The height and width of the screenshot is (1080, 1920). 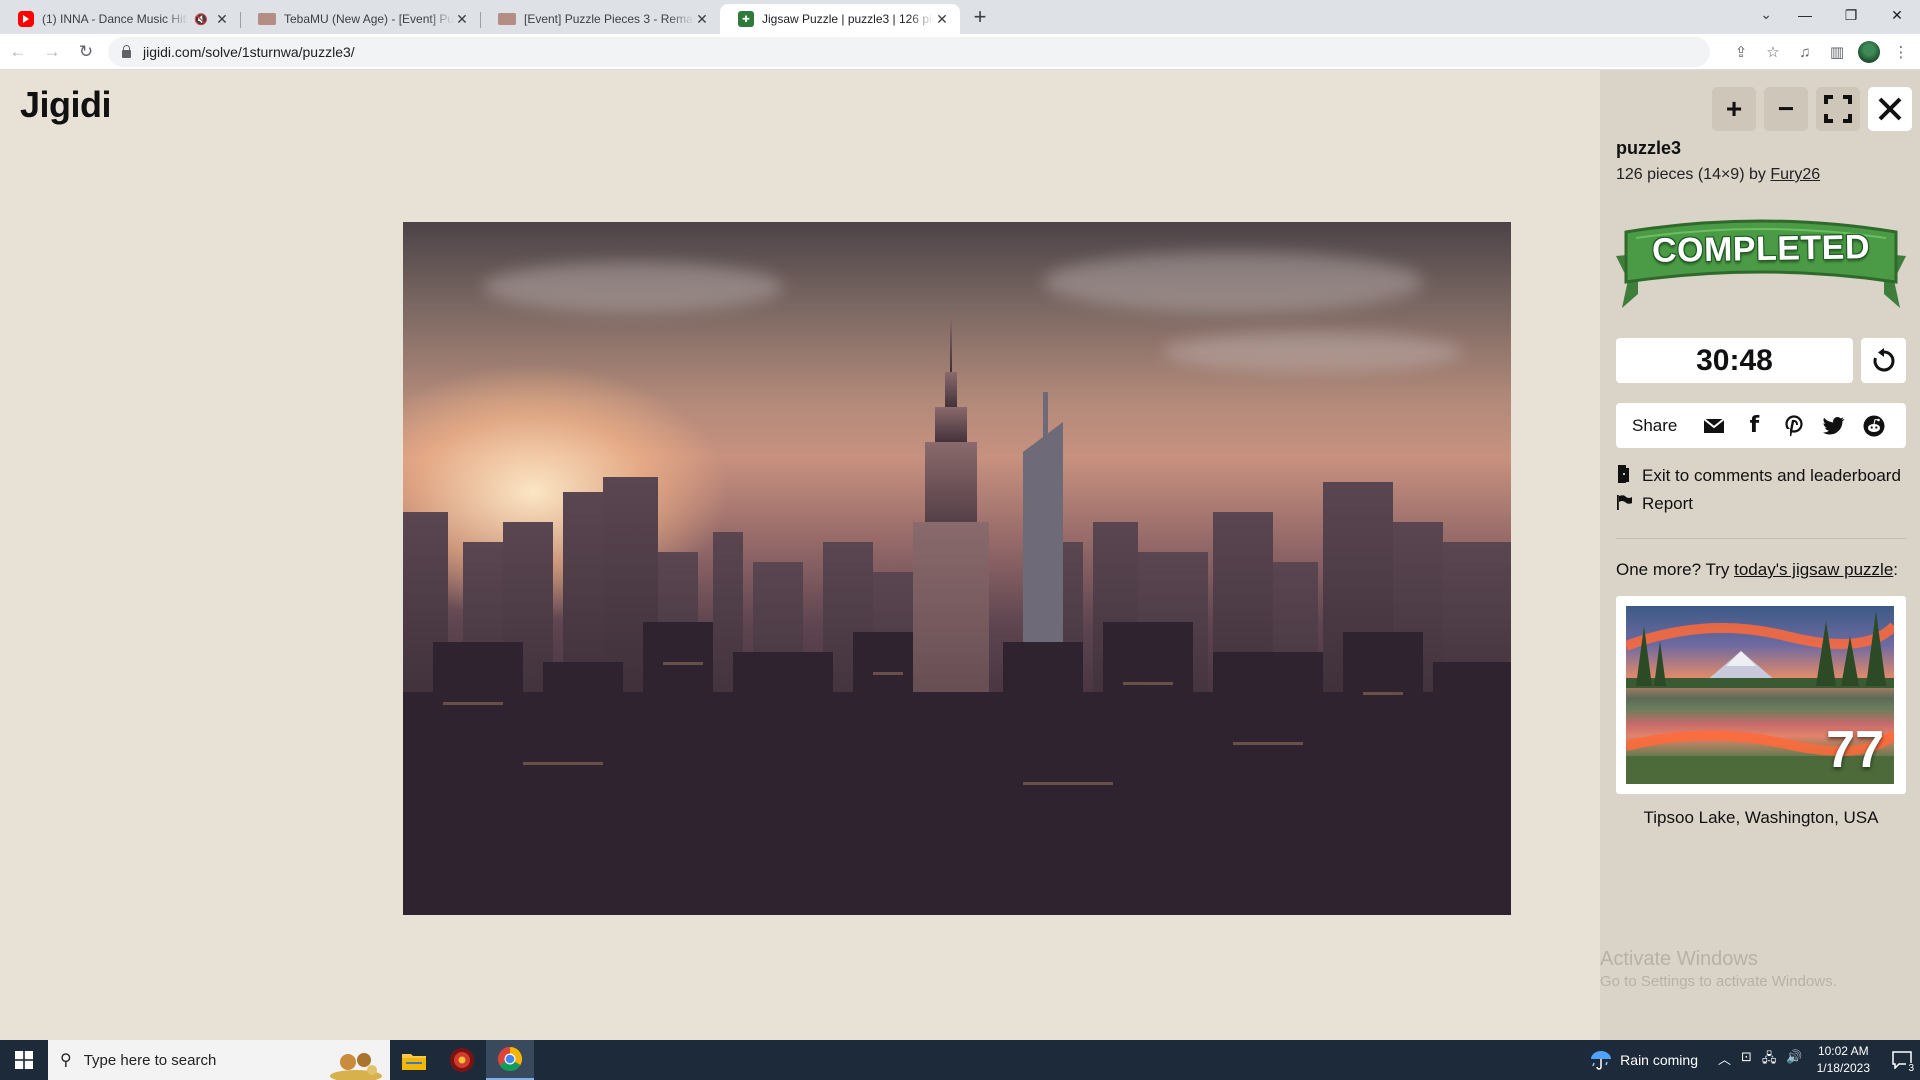 What do you see at coordinates (848, 19) in the screenshot?
I see `tab-title: Jigsaw Puzzle | puzzle3 | 126 piec` at bounding box center [848, 19].